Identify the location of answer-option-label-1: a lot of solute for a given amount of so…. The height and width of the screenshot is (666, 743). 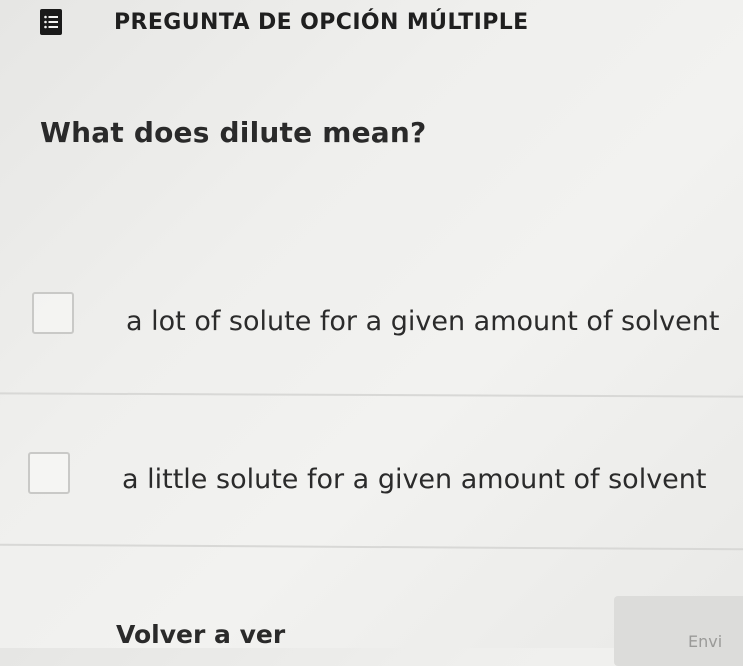
(423, 321).